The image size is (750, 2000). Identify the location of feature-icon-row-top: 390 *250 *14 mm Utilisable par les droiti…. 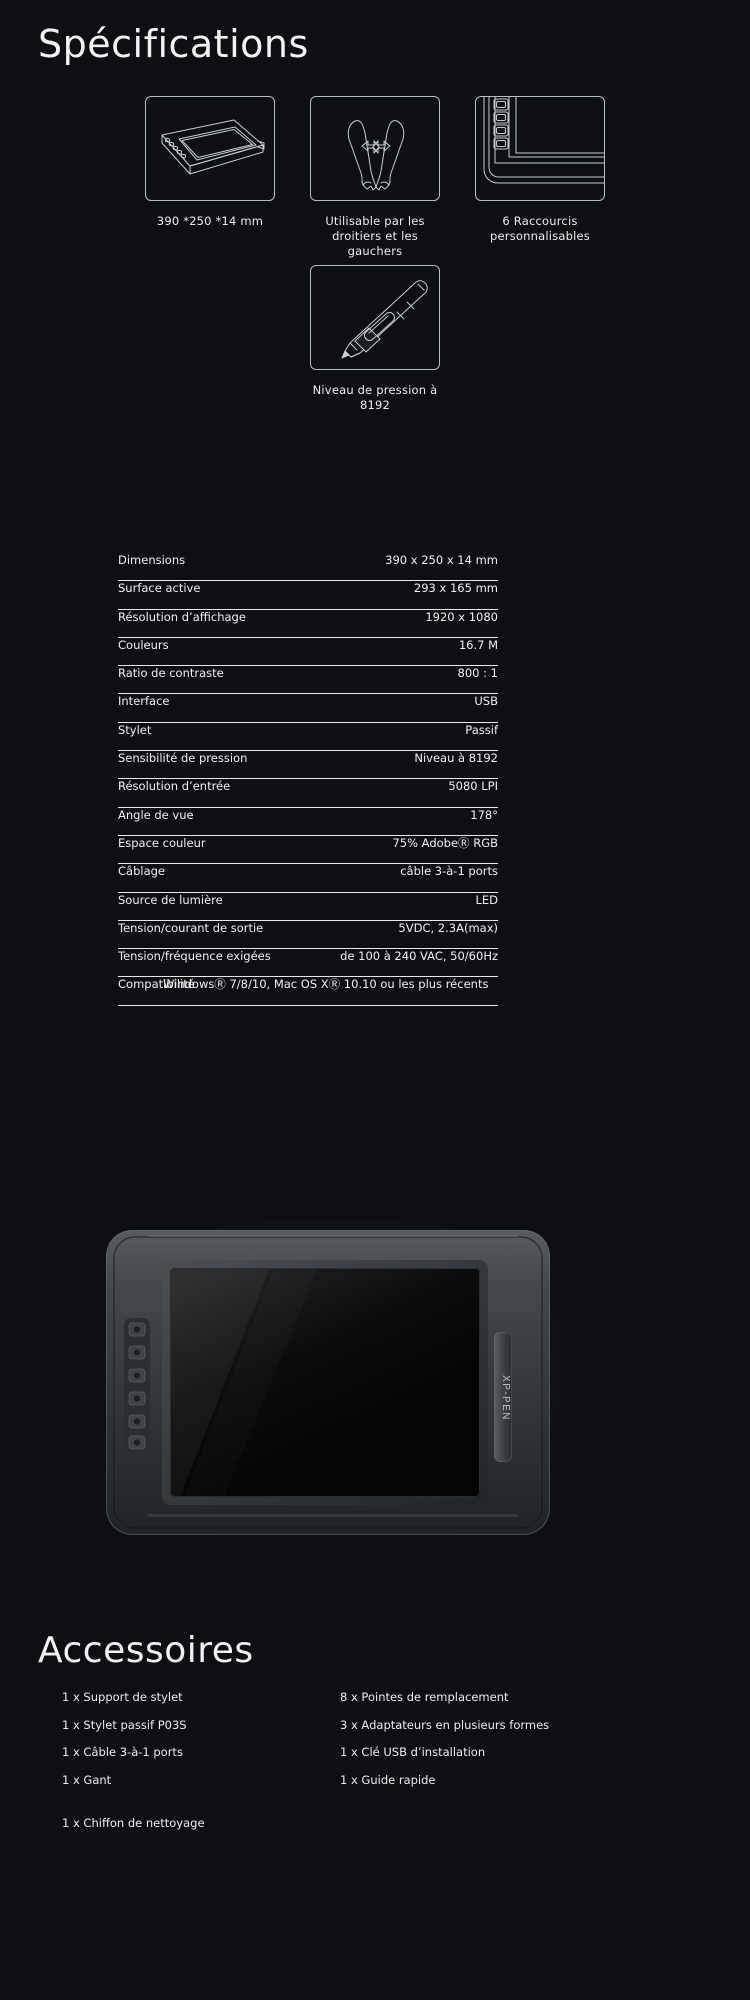
(375, 177).